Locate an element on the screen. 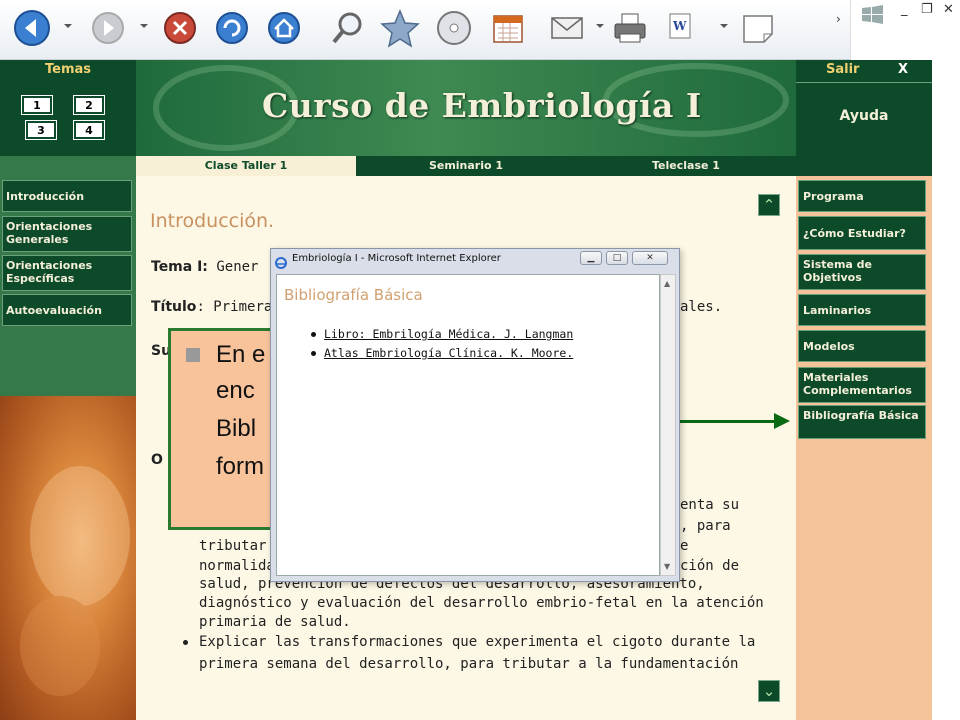 The width and height of the screenshot is (960, 720). word-edit-icon: W is located at coordinates (680, 28).